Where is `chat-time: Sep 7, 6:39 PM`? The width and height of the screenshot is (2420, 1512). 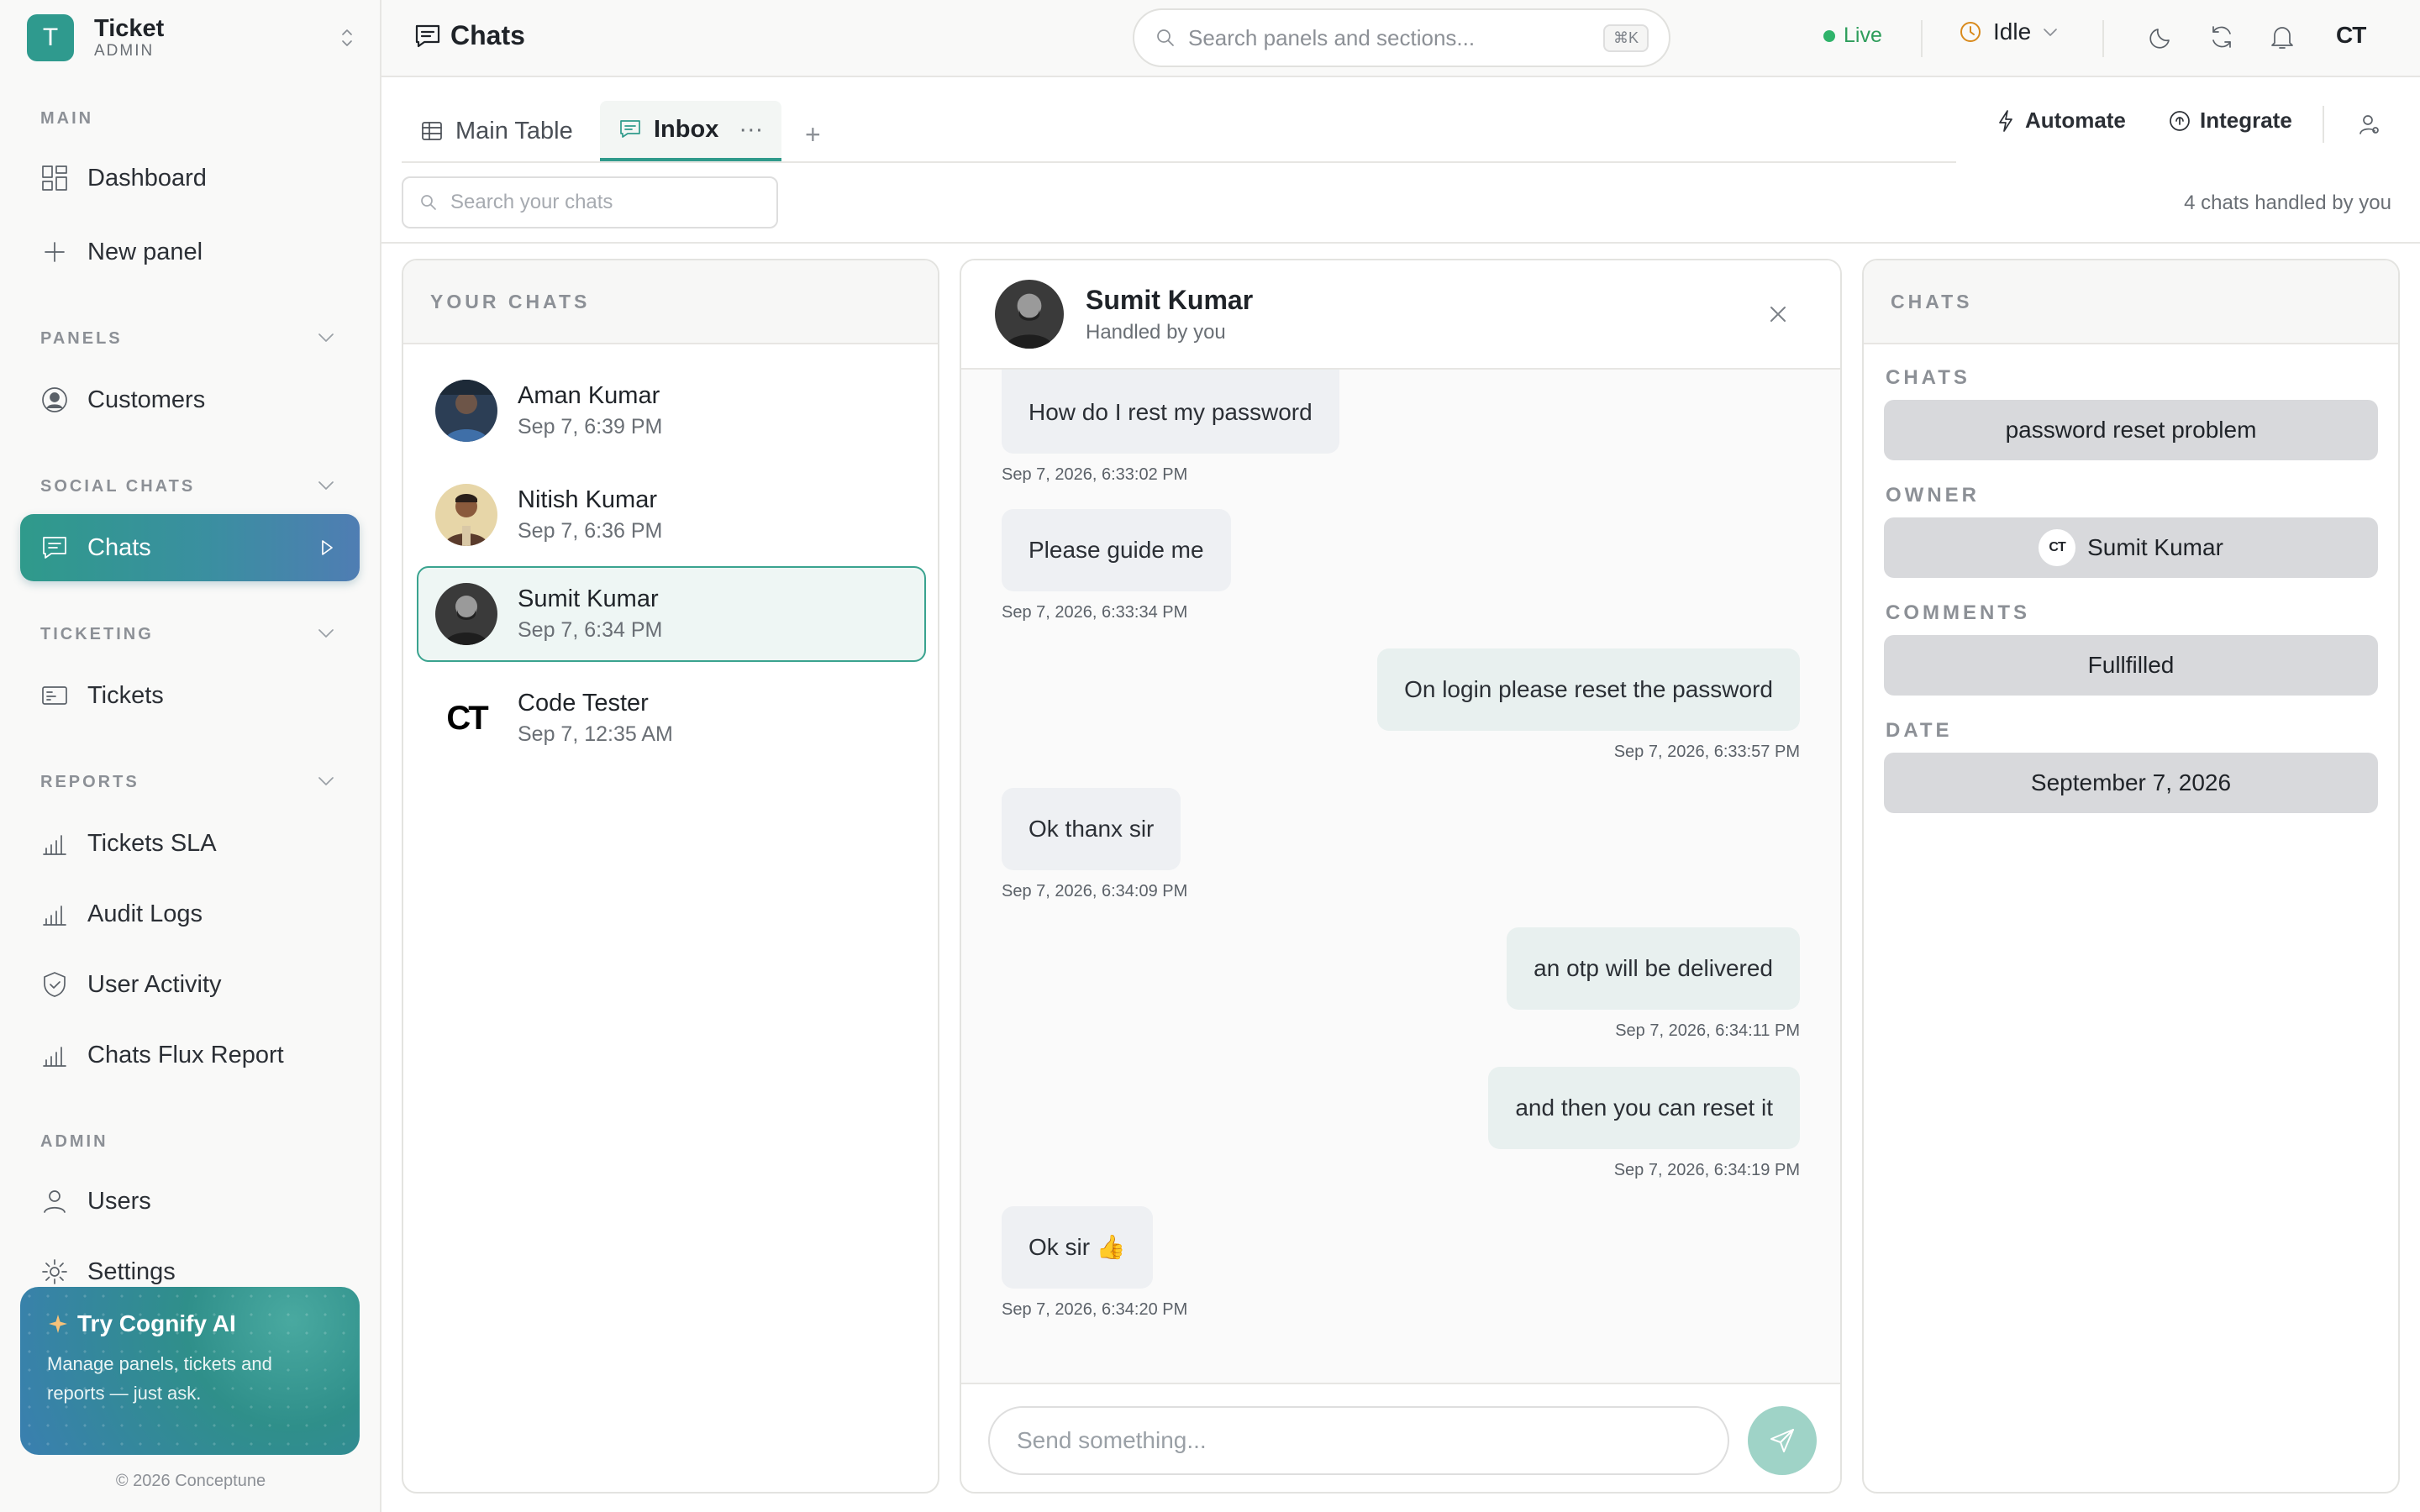
chat-time: Sep 7, 6:39 PM is located at coordinates (590, 426).